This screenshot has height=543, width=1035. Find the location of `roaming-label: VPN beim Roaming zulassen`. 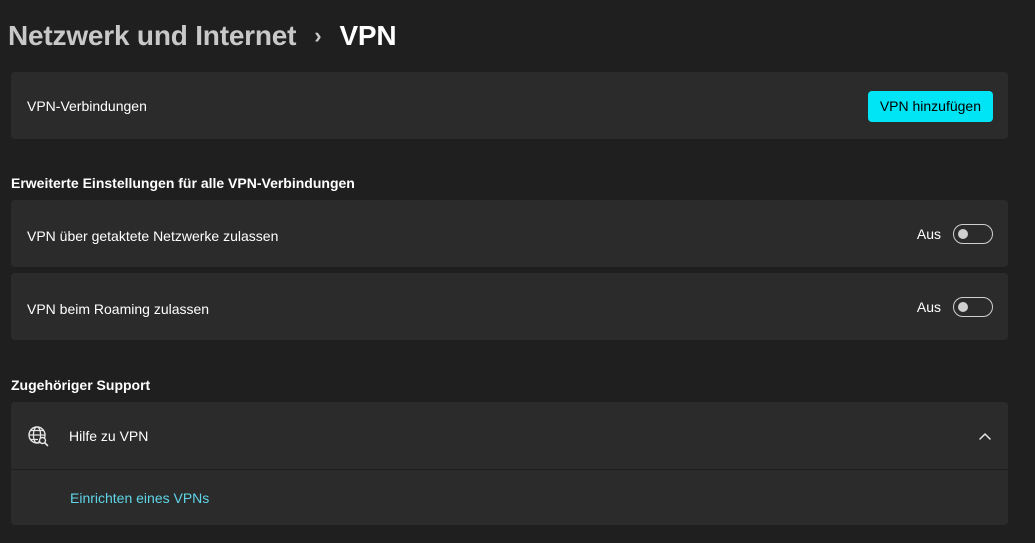

roaming-label: VPN beim Roaming zulassen is located at coordinates (118, 309).